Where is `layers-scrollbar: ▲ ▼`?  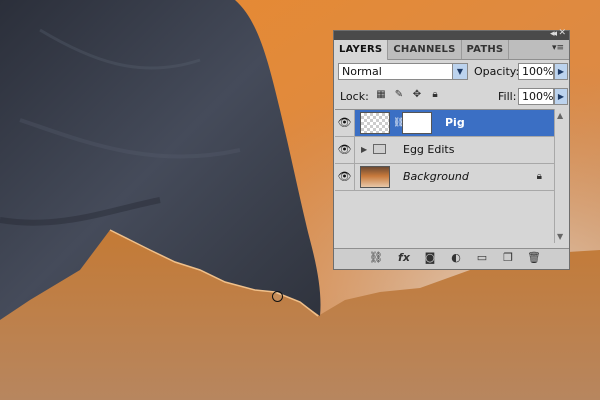 layers-scrollbar: ▲ ▼ is located at coordinates (561, 176).